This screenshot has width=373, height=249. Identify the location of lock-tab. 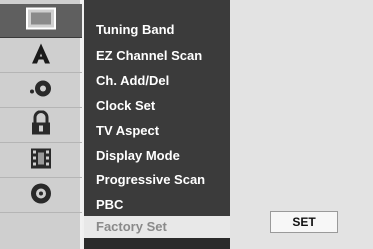
(41, 126).